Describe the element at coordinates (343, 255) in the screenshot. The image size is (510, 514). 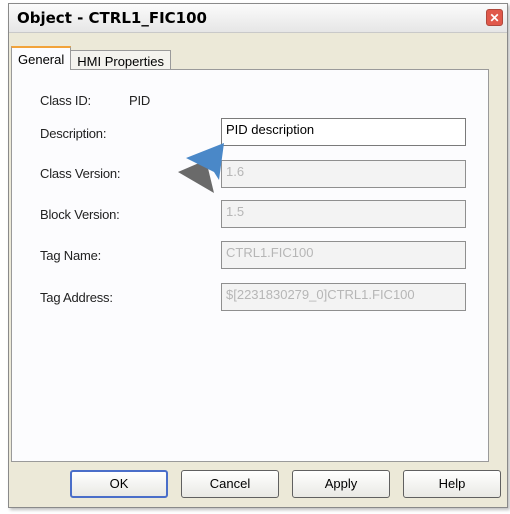
I see `tag-name-field: CTRL1.FIC100` at that location.